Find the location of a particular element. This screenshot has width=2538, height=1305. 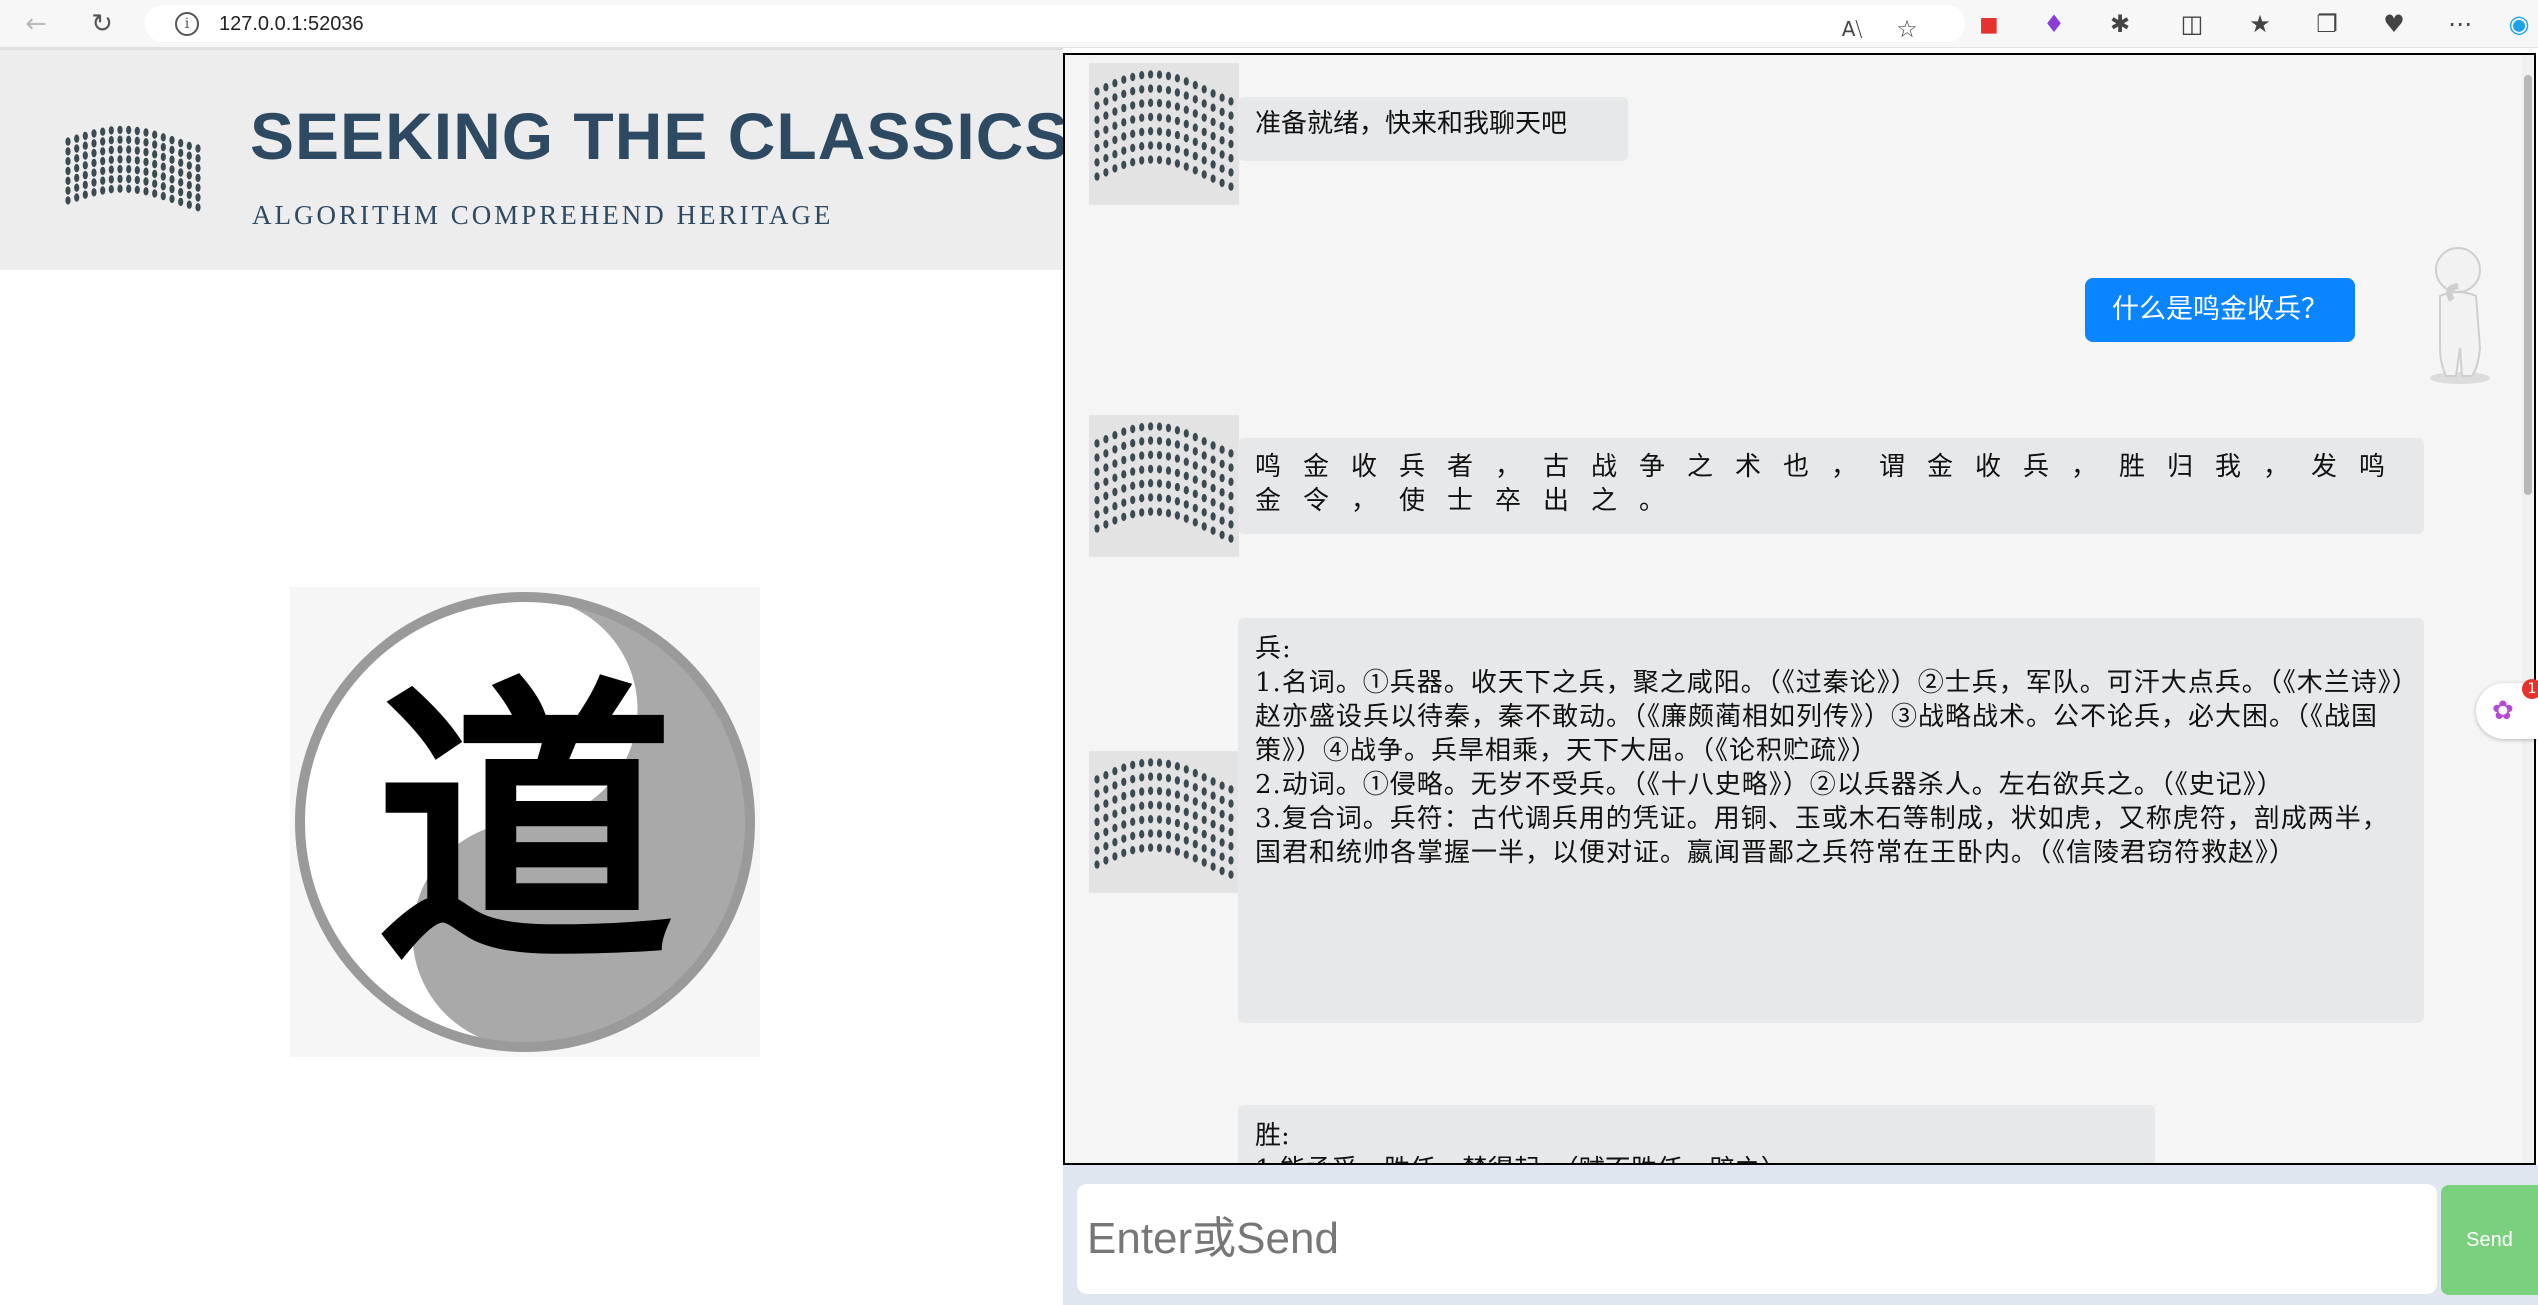

read-aloud-icon: A⧹ is located at coordinates (1852, 29).